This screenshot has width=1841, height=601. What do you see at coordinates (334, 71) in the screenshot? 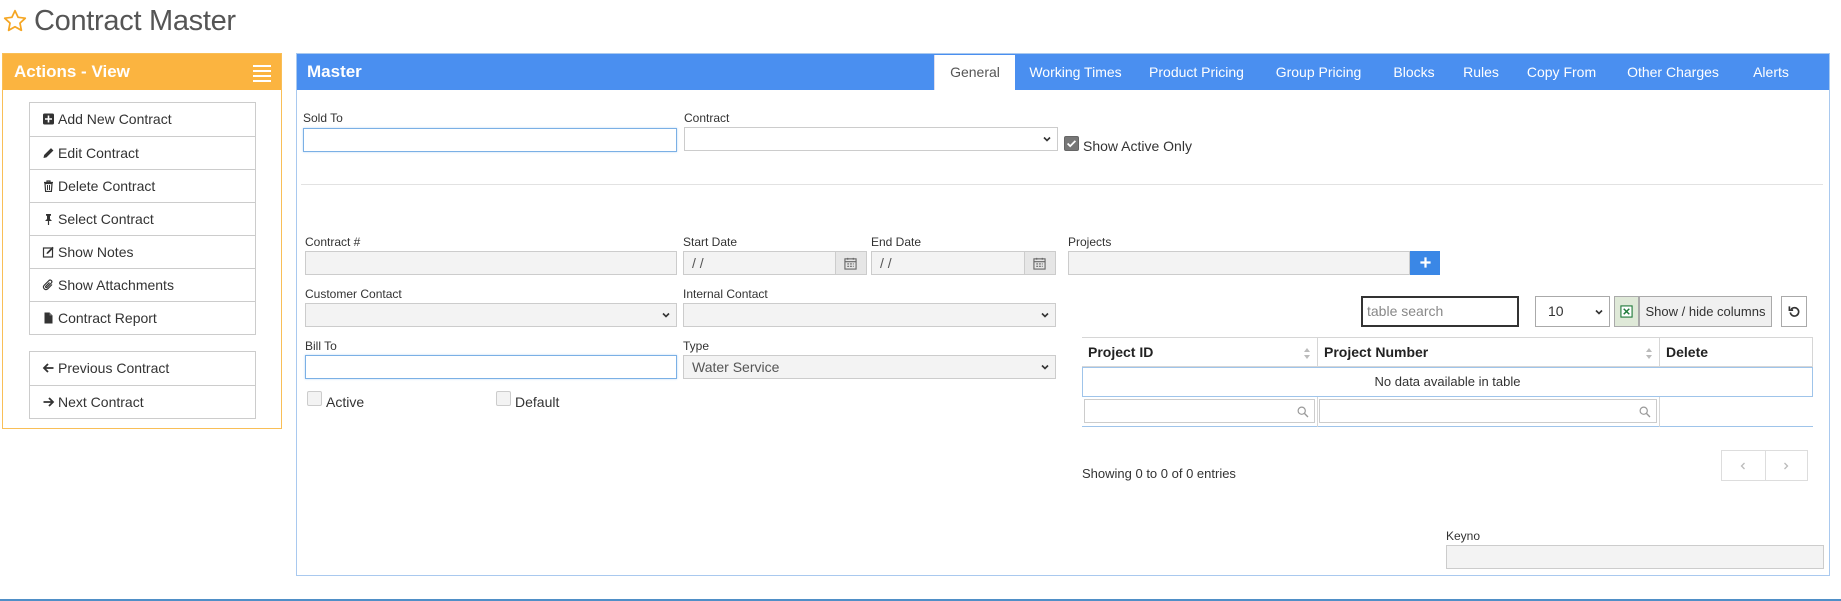
I see `master-title: Master` at bounding box center [334, 71].